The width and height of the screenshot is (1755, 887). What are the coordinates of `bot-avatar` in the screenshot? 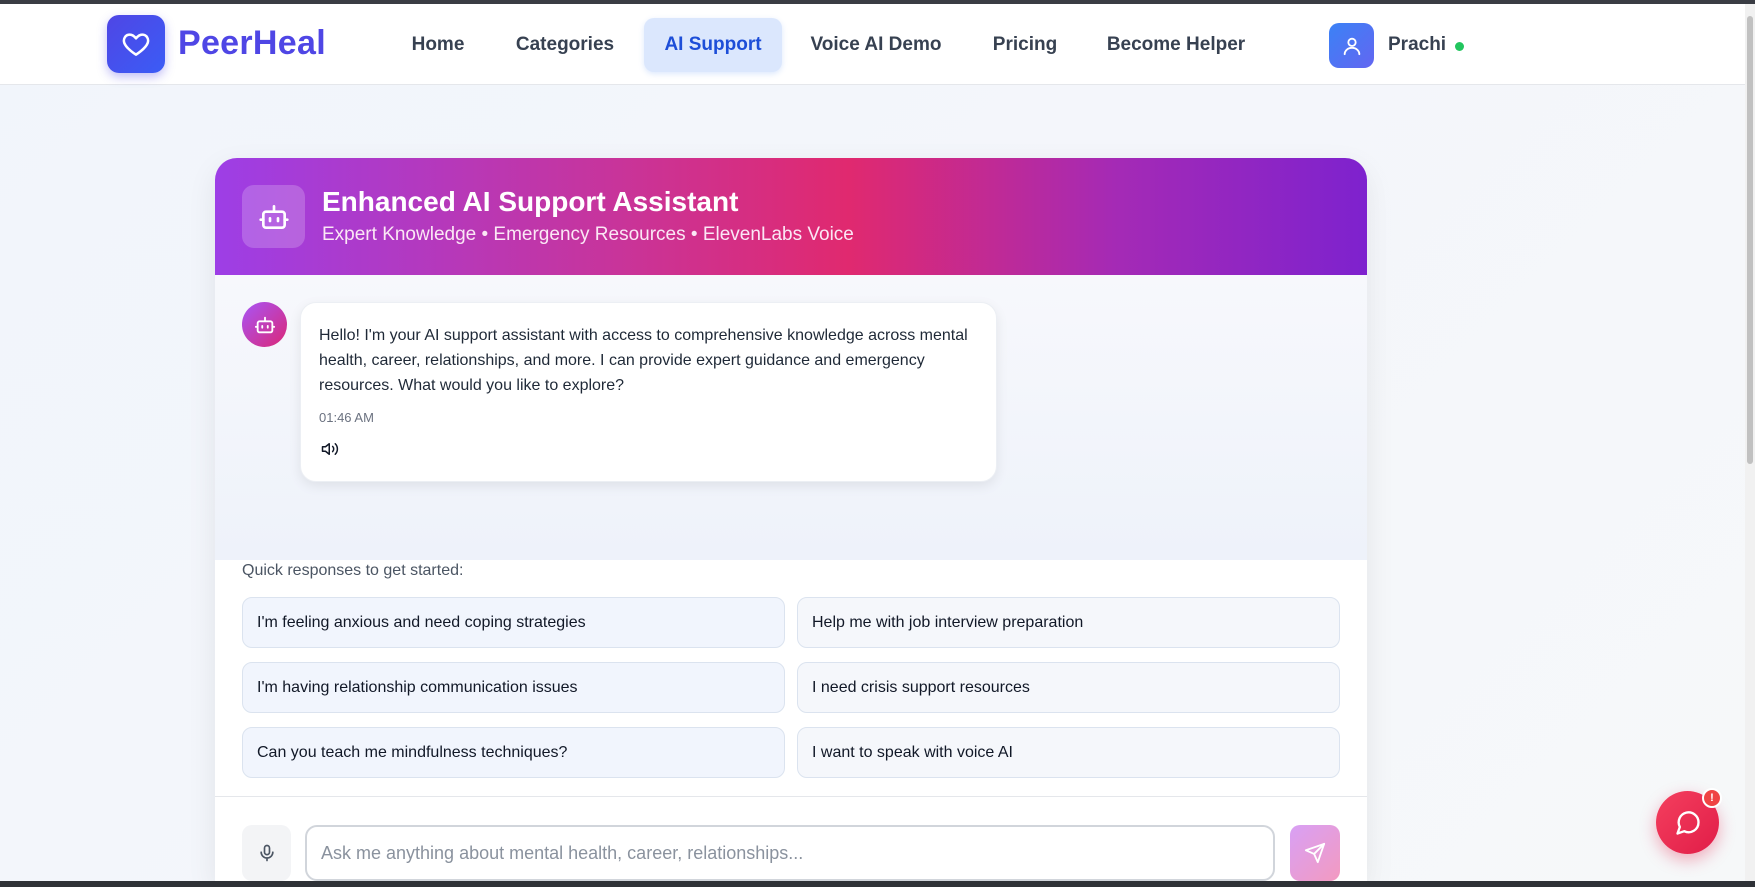 It's located at (264, 324).